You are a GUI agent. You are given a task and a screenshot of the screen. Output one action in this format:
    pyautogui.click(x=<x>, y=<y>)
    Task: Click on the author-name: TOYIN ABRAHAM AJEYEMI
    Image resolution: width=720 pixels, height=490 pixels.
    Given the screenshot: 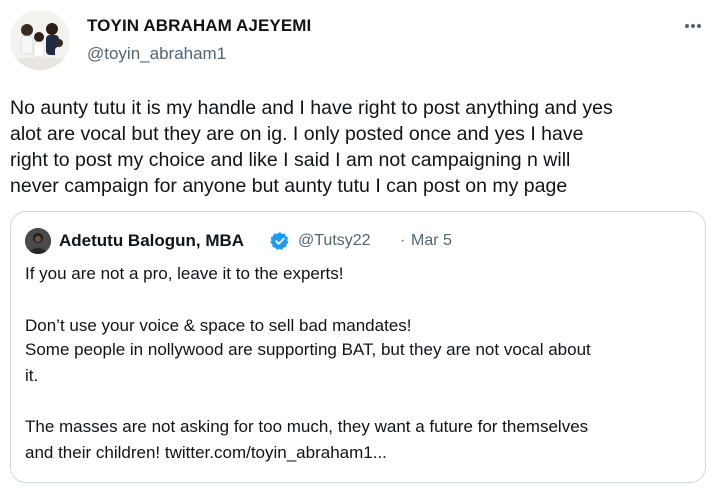 What is the action you would take?
    pyautogui.click(x=199, y=26)
    